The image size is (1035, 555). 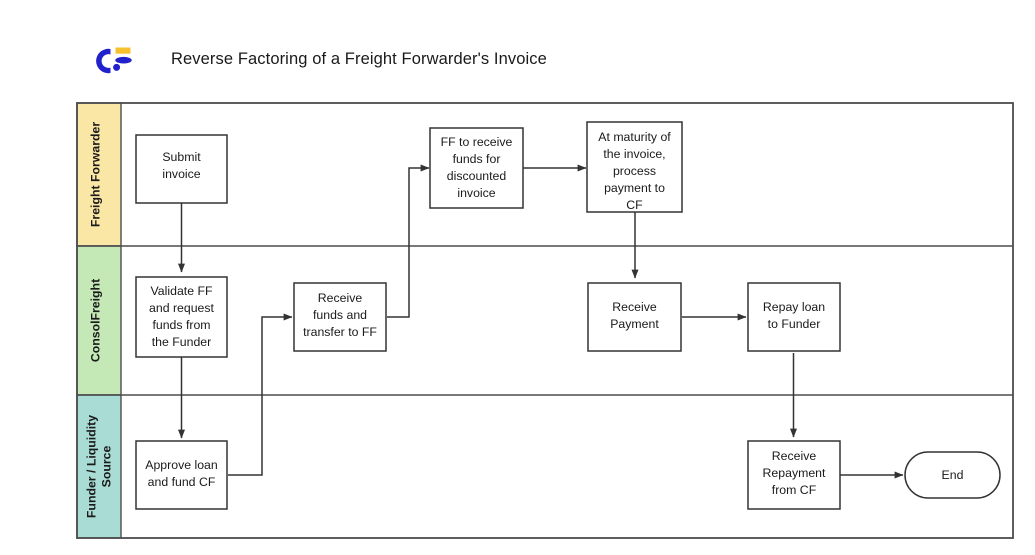 I want to click on lane-label-funder-line-1: Funder / Liquidity, so click(x=92, y=466).